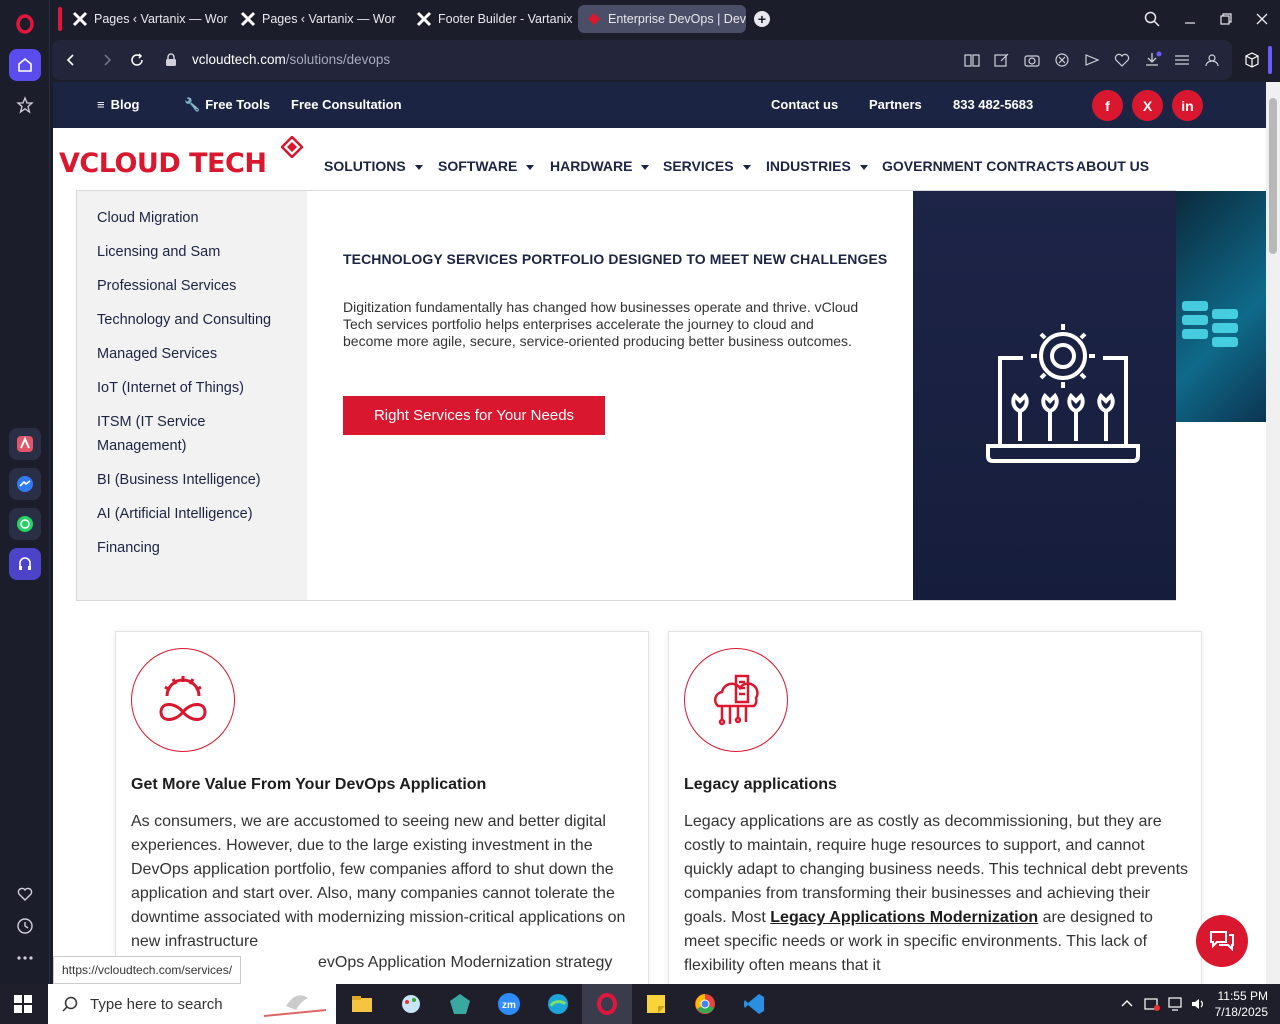 The height and width of the screenshot is (1024, 1280). I want to click on easy-setup-icon, so click(1182, 60).